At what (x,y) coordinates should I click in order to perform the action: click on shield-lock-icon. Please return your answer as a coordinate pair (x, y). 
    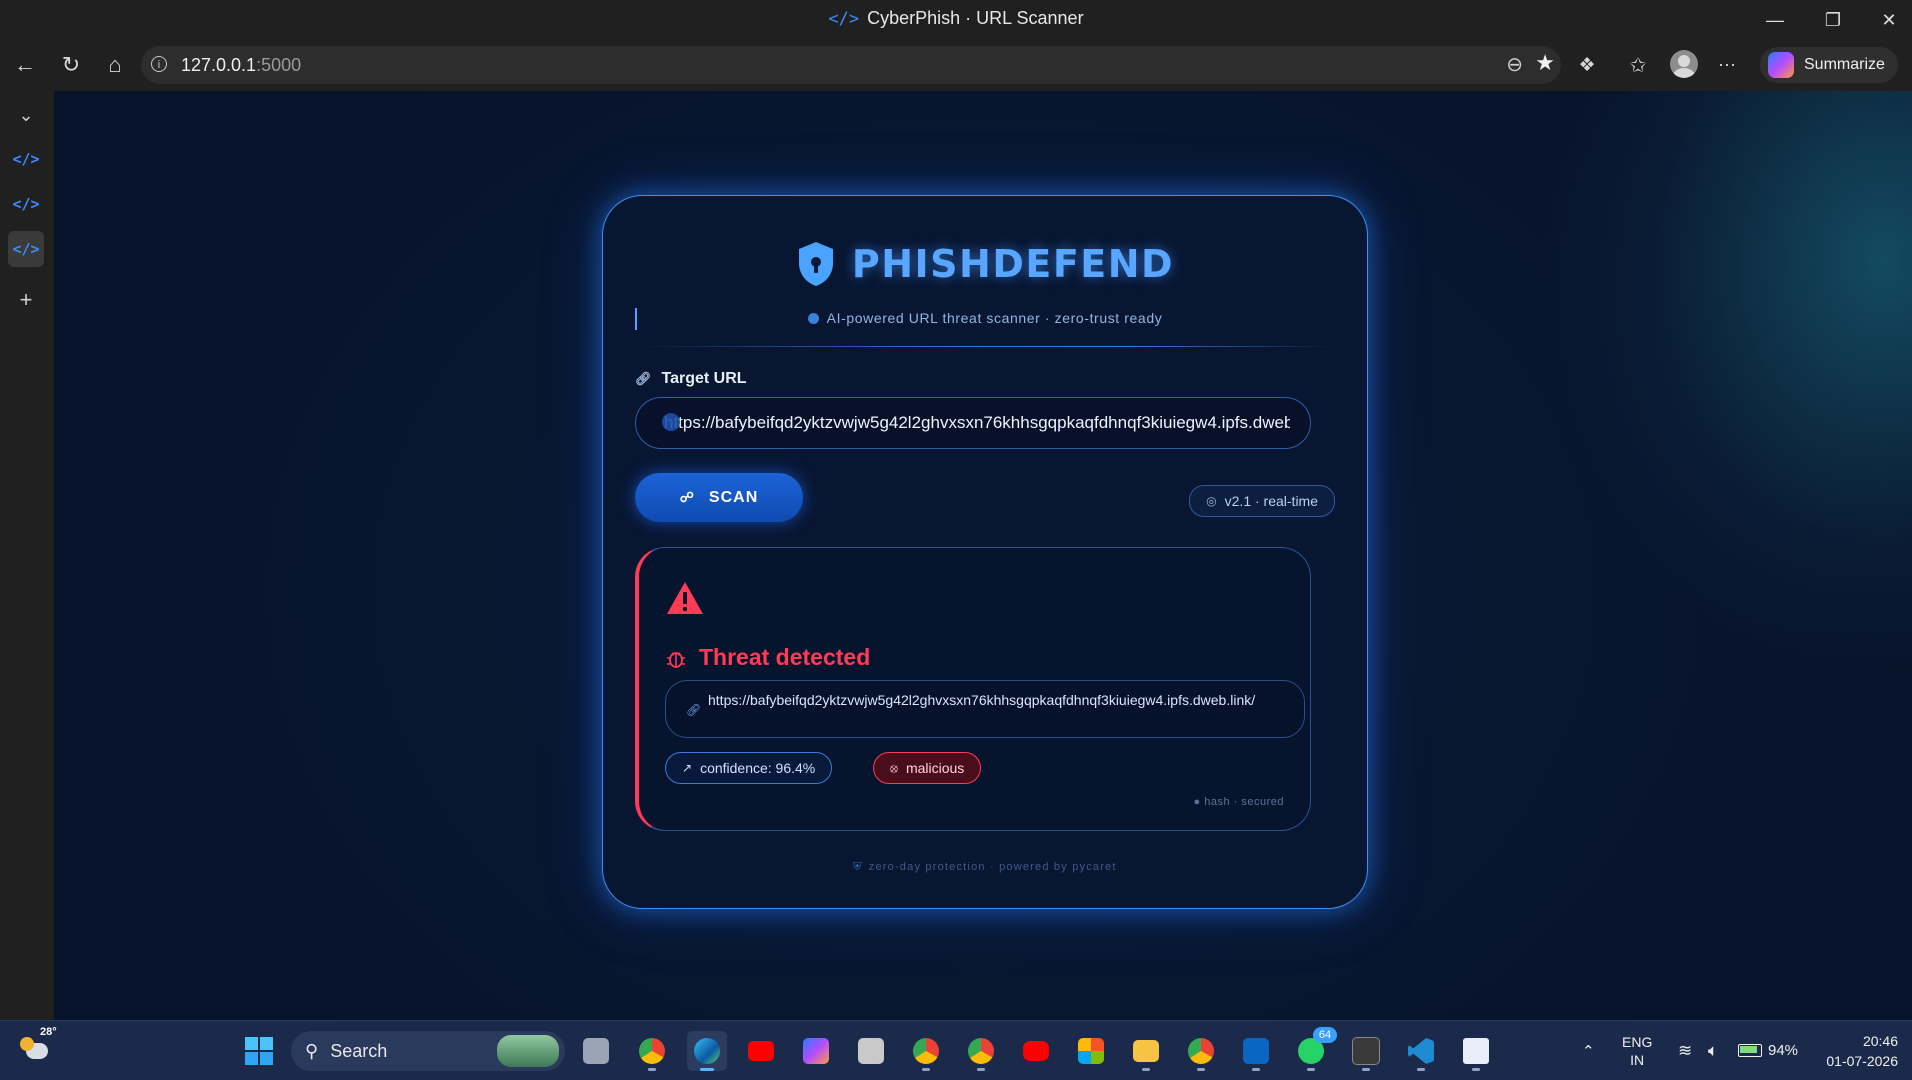
    Looking at the image, I should click on (815, 264).